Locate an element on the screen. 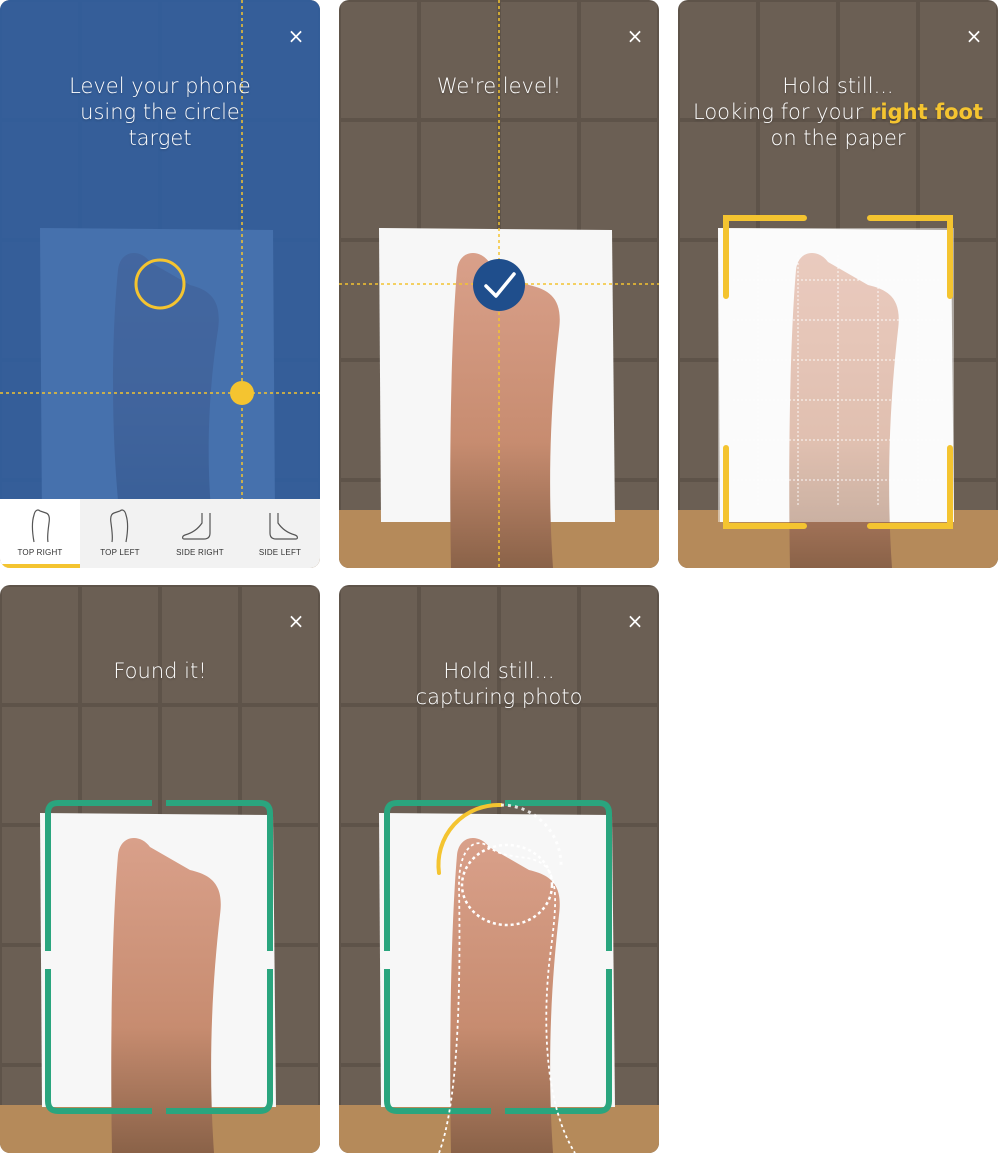 The height and width of the screenshot is (1154, 998). tab-top-left: TOP LEFT is located at coordinates (120, 533).